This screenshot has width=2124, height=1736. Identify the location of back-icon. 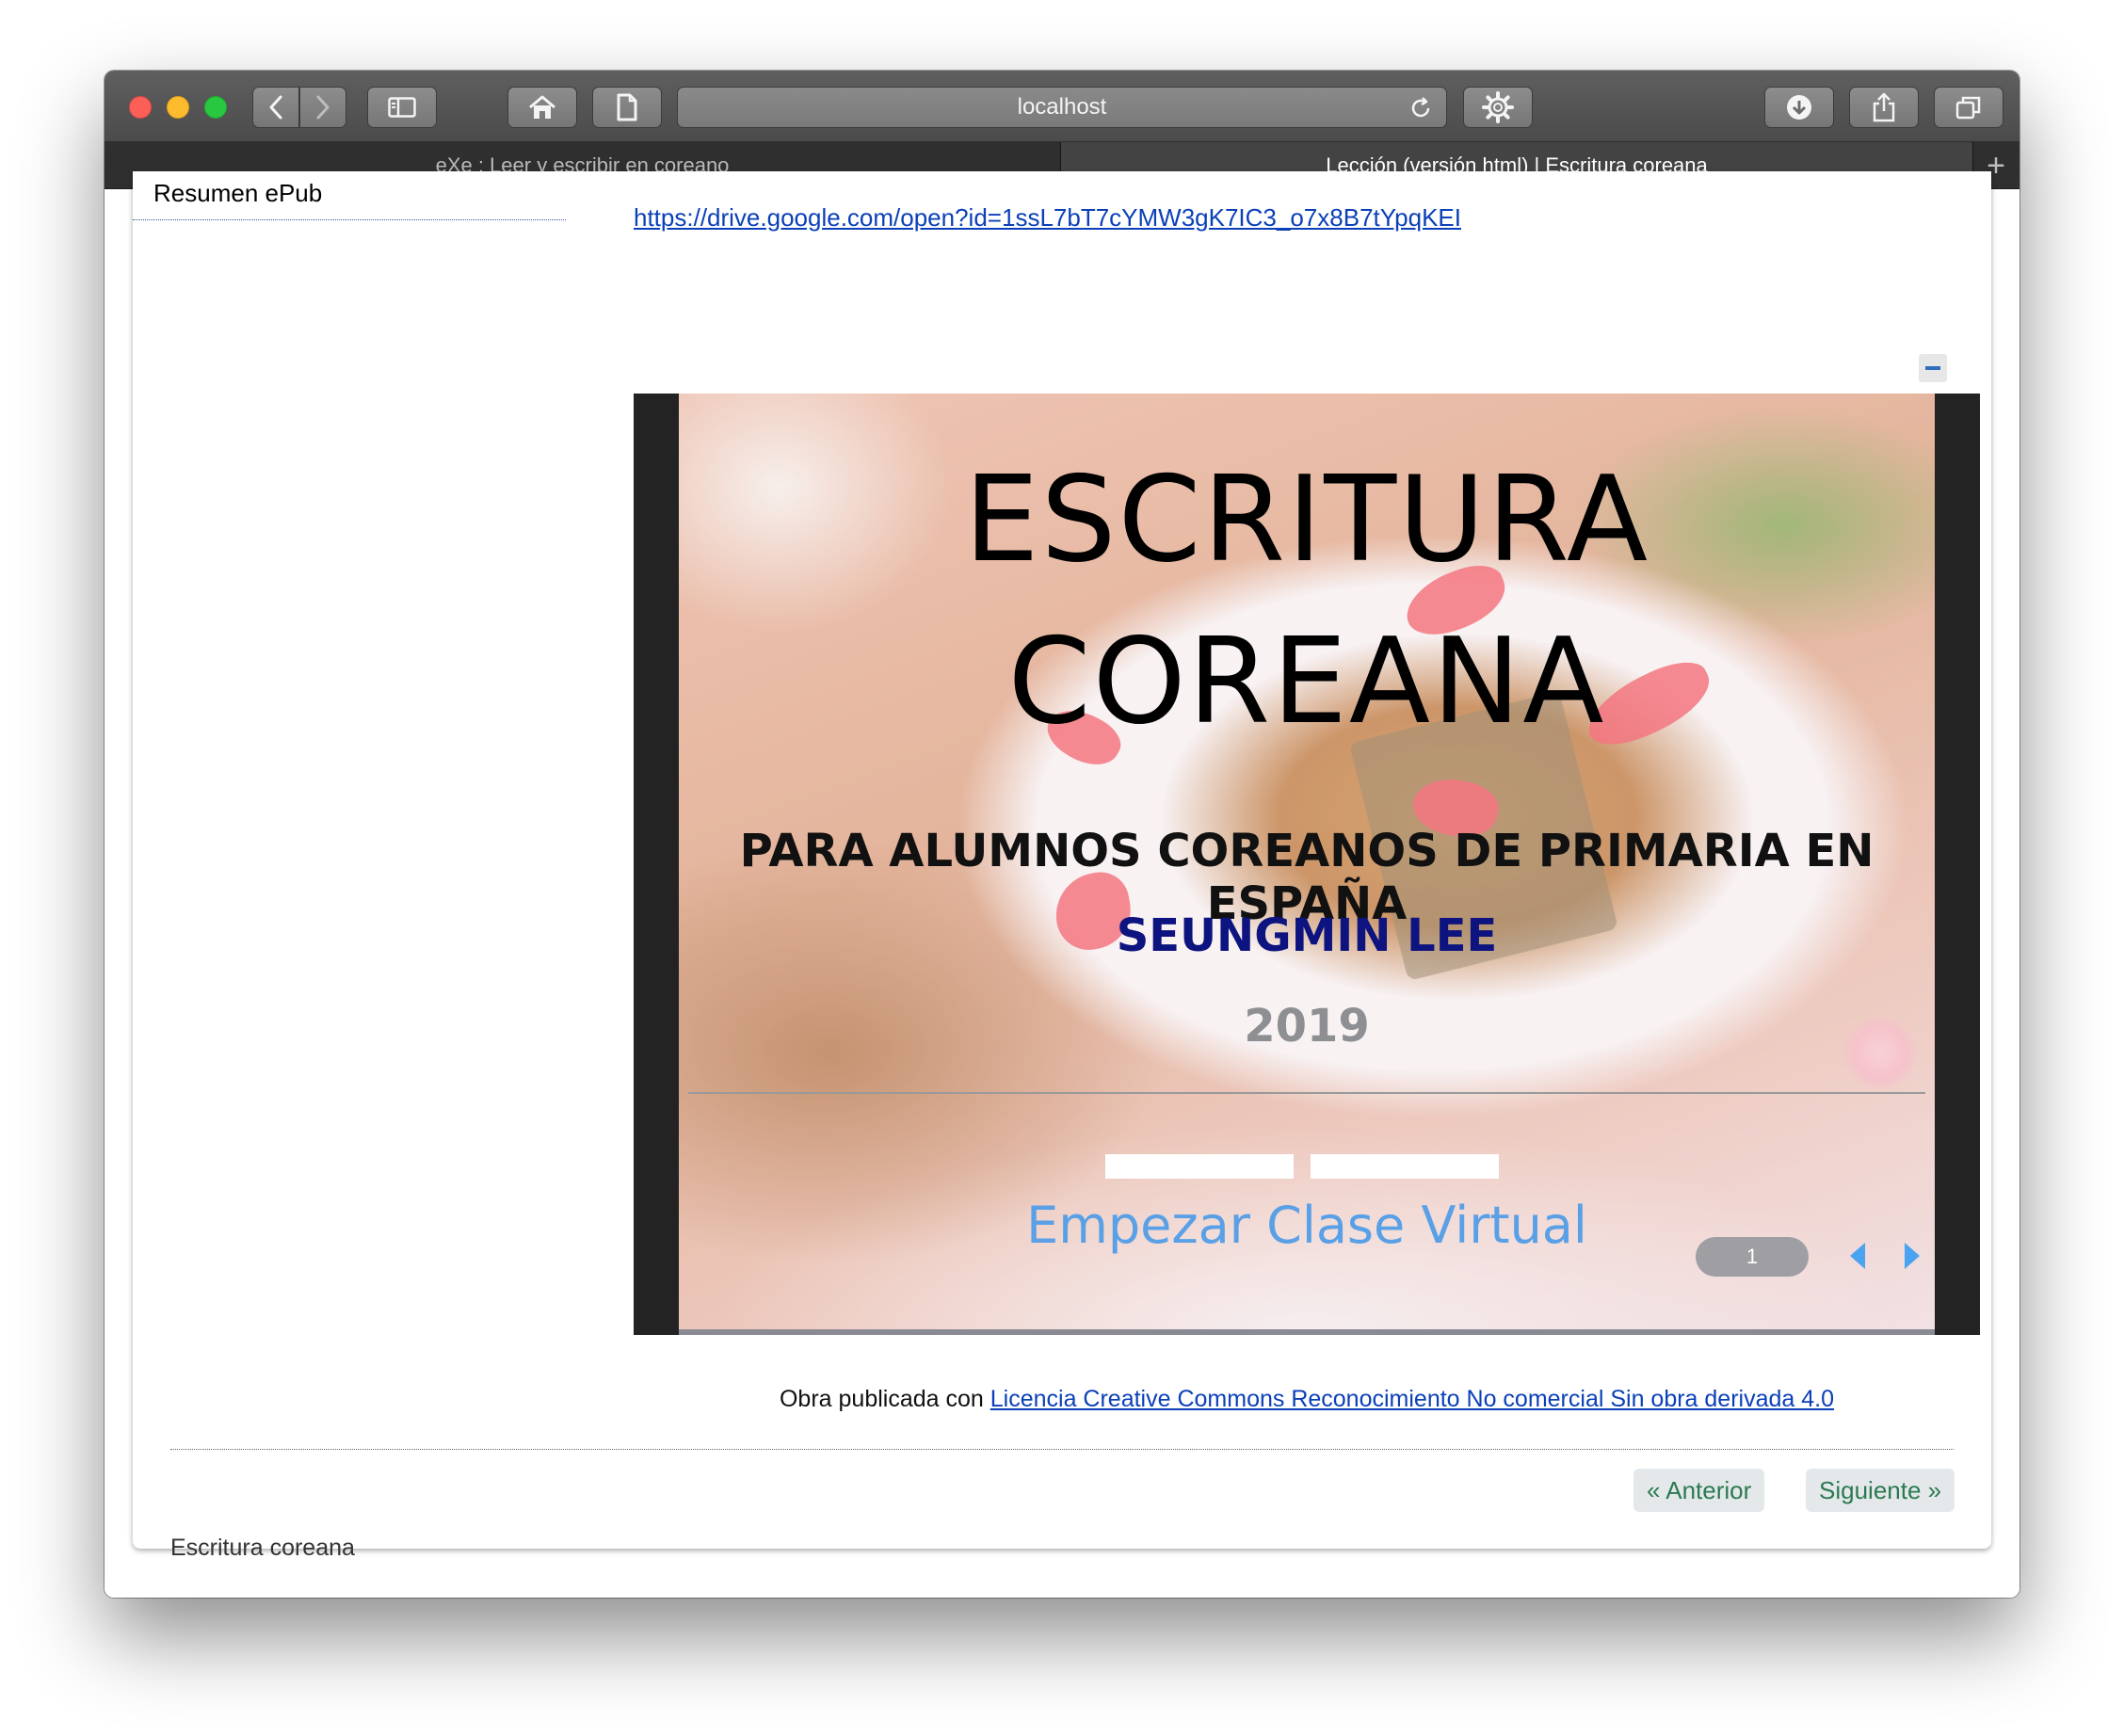
(276, 107).